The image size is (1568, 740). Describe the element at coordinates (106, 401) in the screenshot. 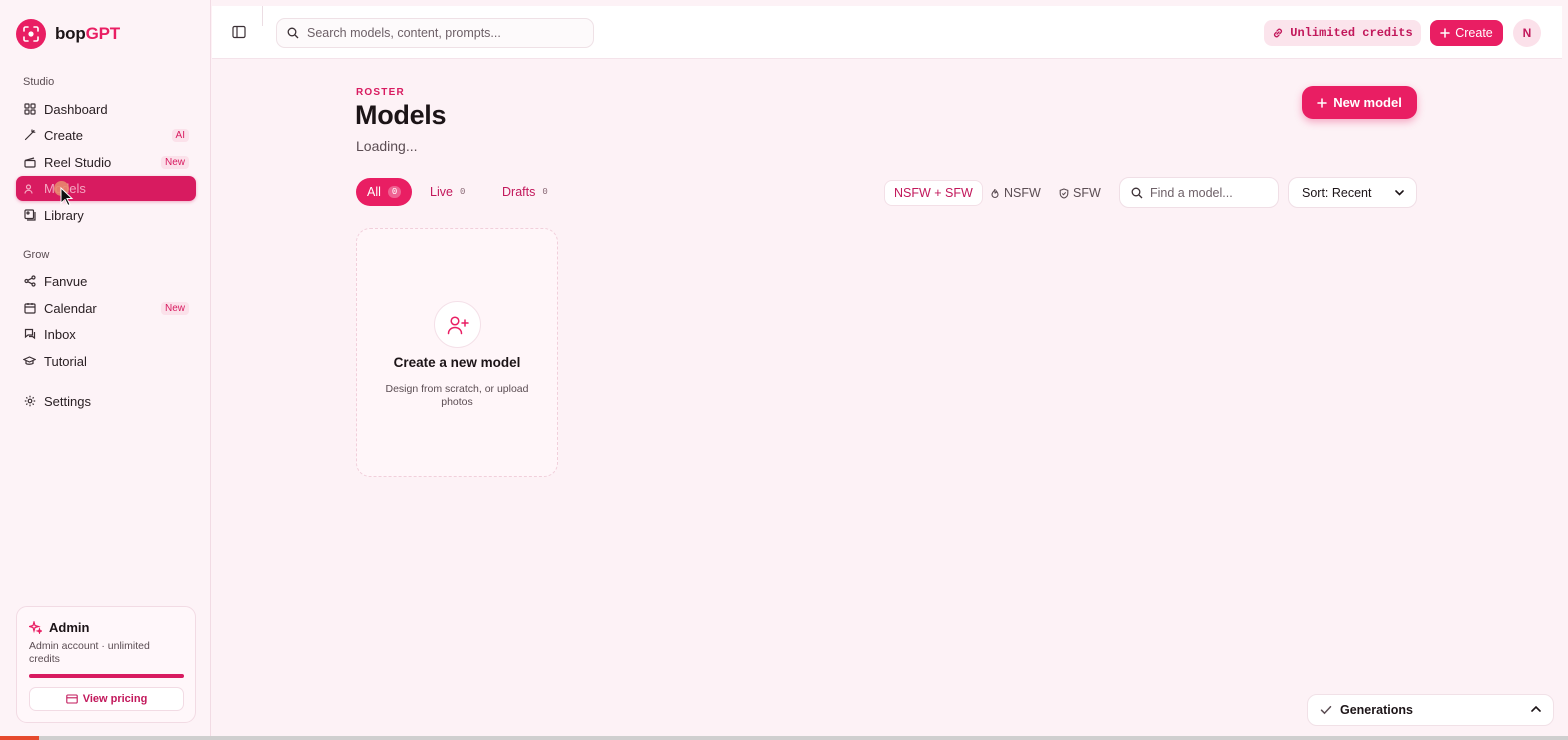

I see `sidebar-item-settings: Settings` at that location.